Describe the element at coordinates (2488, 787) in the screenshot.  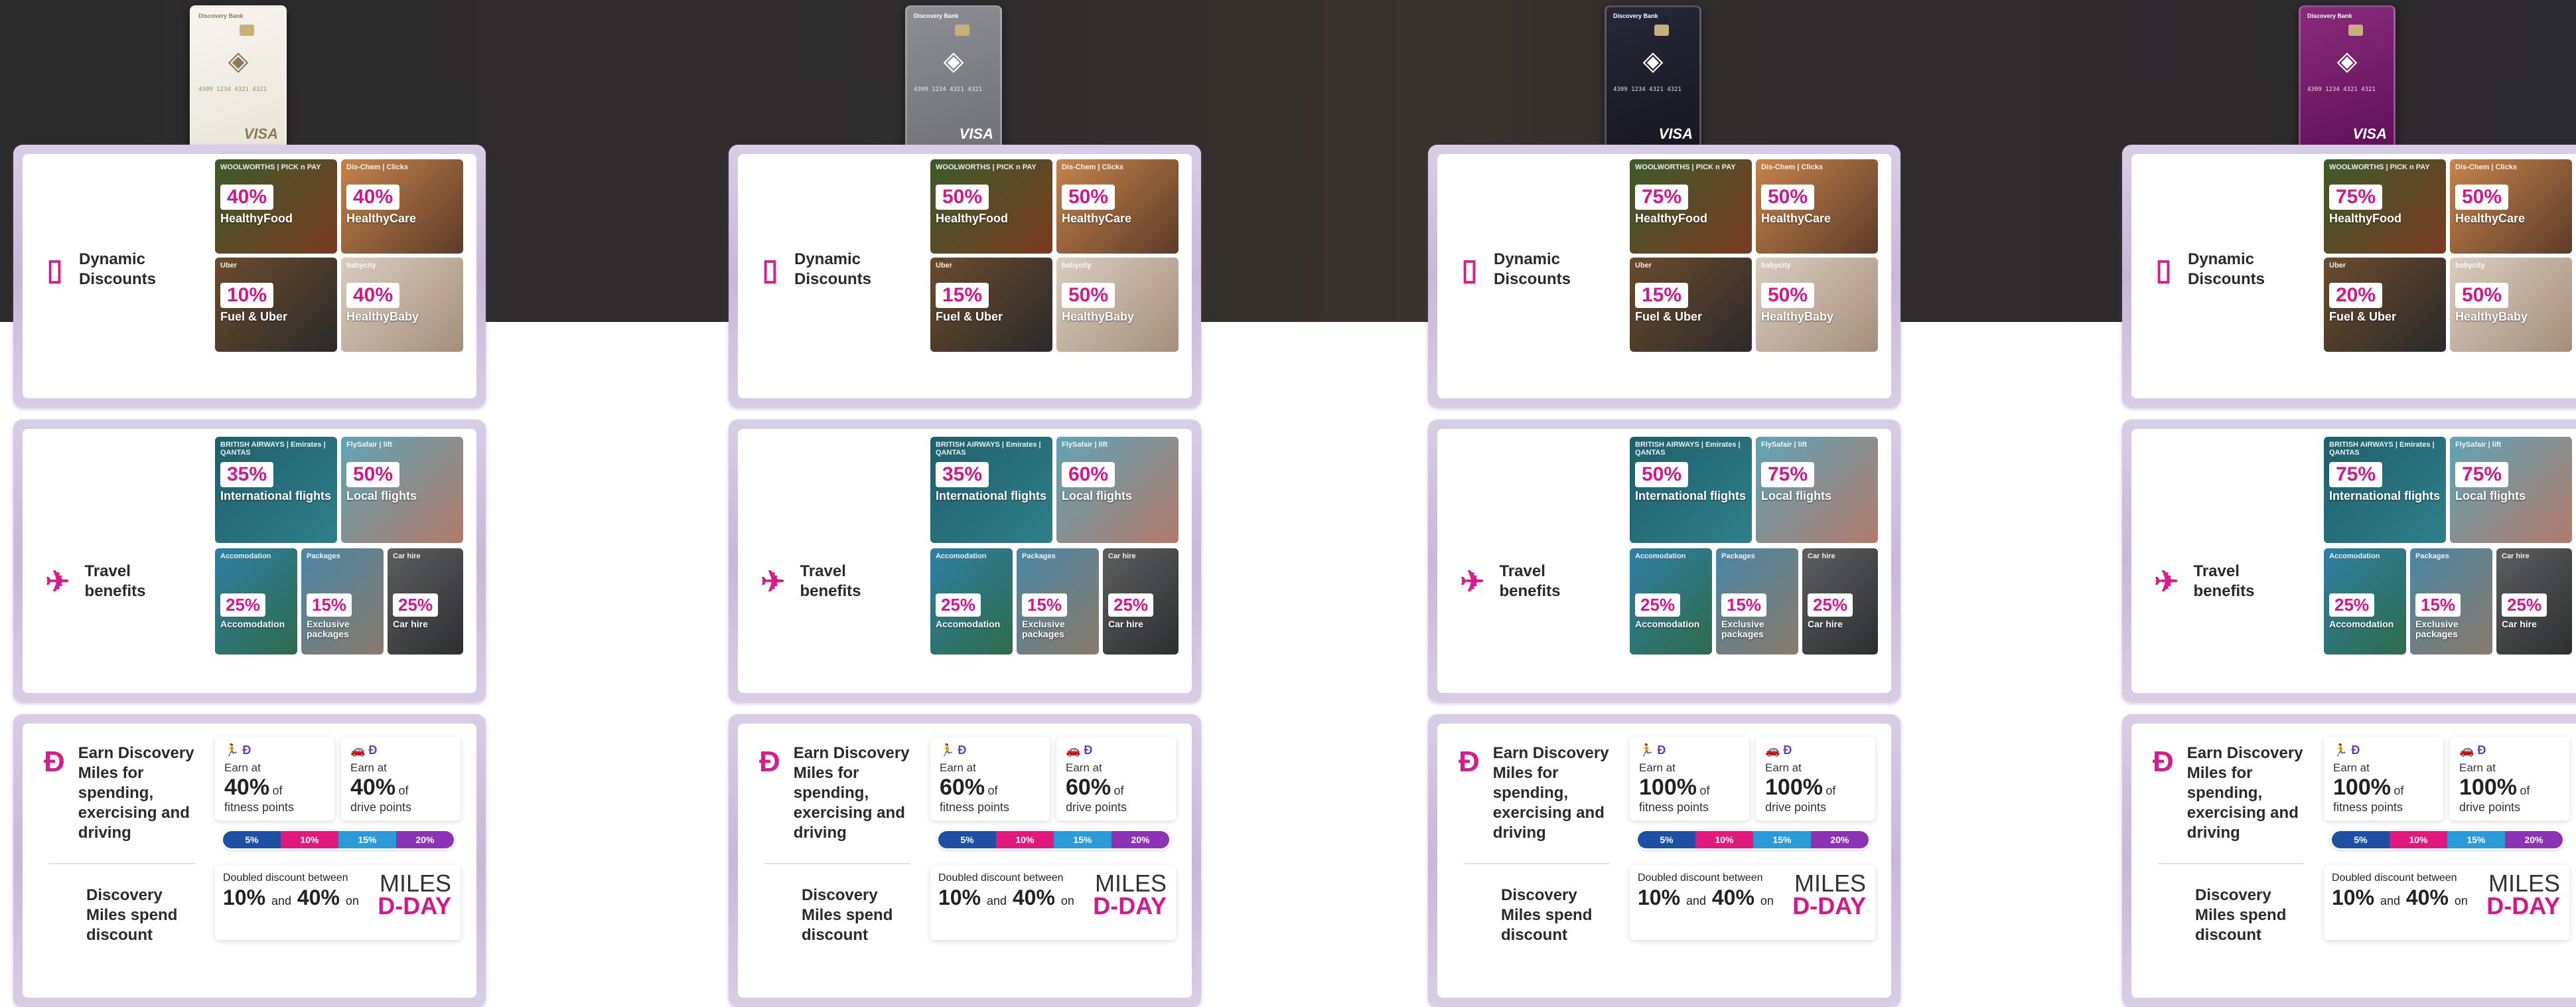
I see `earn-value: 100%` at that location.